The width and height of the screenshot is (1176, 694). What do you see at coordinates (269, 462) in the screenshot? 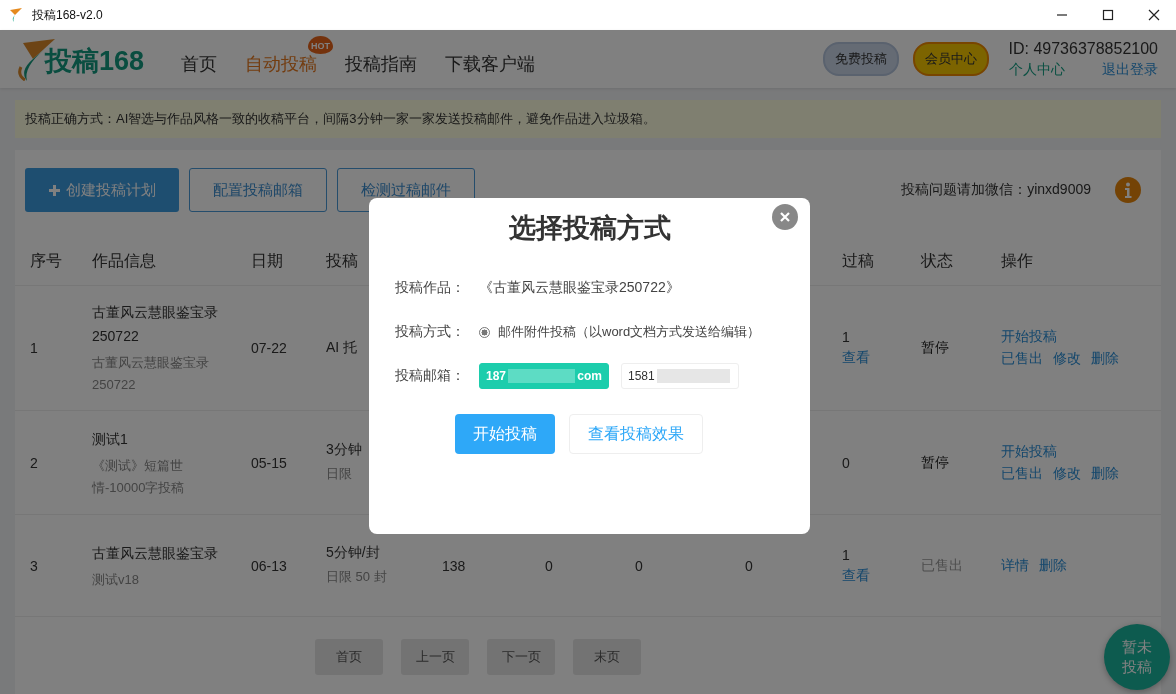
I see `table-cell: 05-15` at bounding box center [269, 462].